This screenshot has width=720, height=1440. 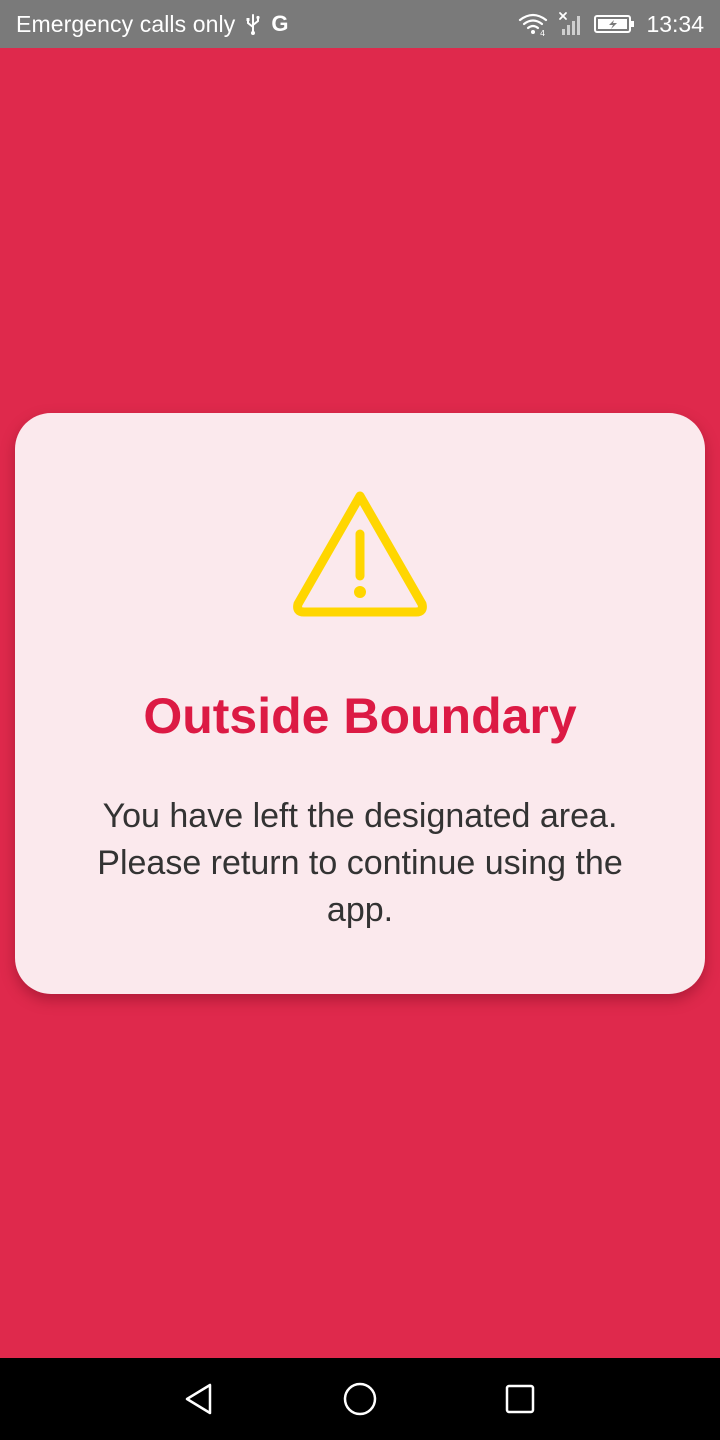 I want to click on status-bar: Emergency calls only G 4 13:34, so click(x=360, y=24).